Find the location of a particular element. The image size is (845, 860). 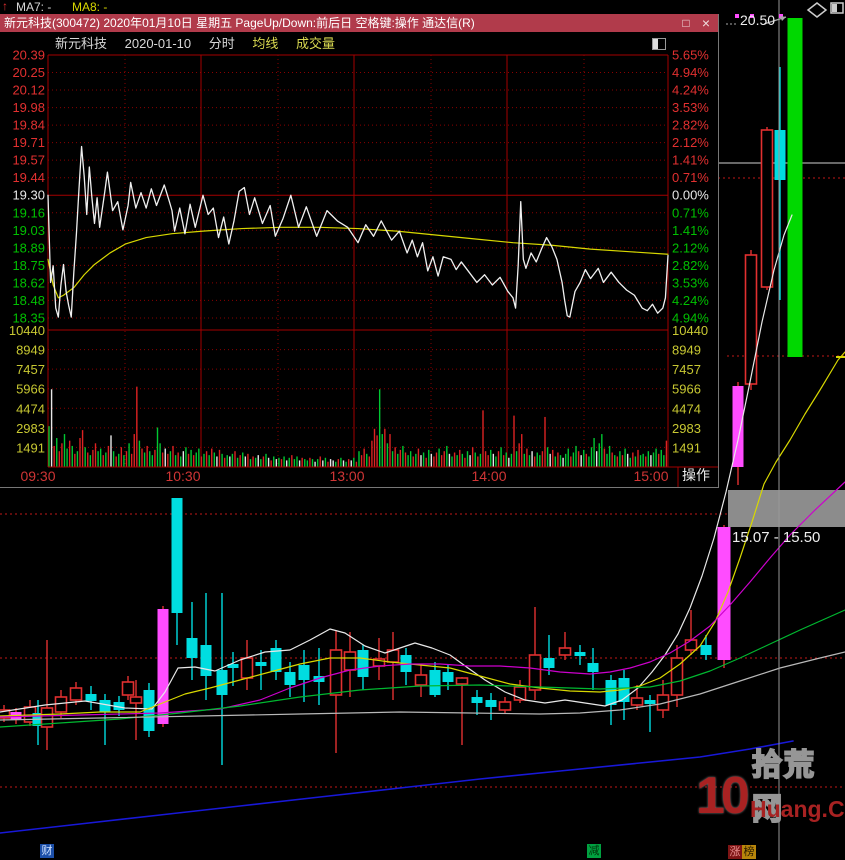

svg-text: 19.84 is located at coordinates (28, 125).